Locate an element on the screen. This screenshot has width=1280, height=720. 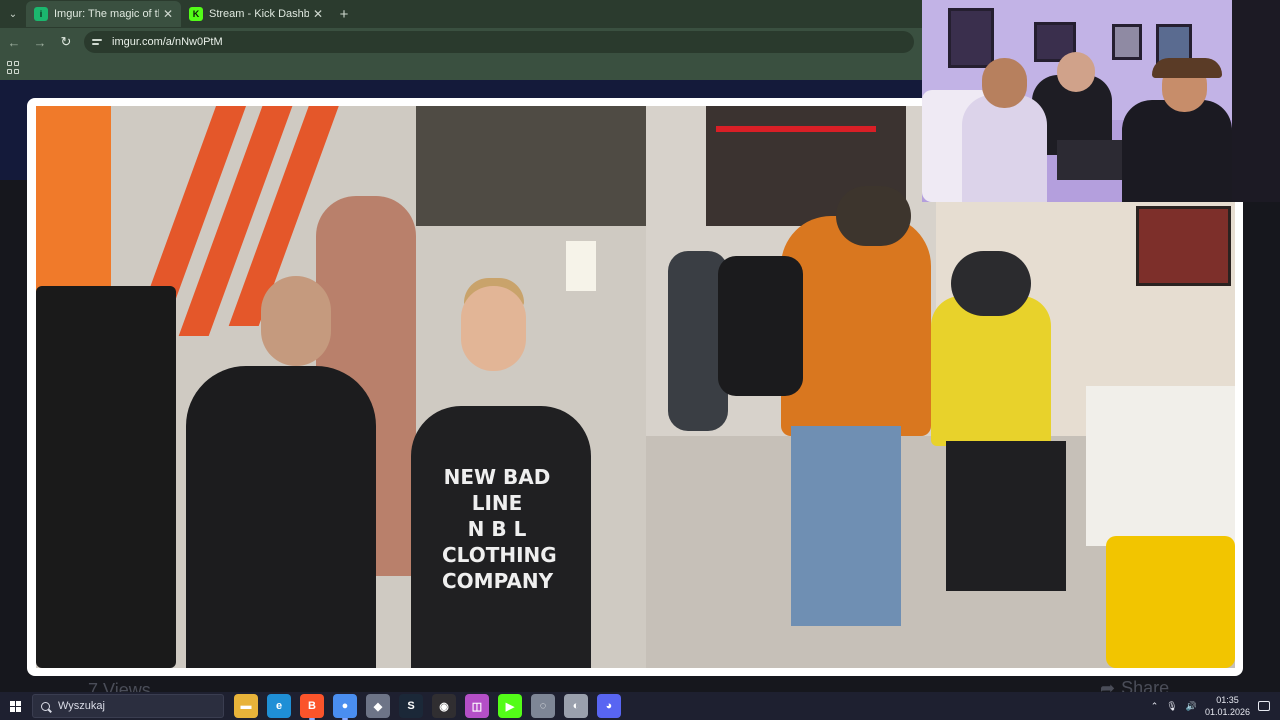
volume-icon: 🔊 is located at coordinates (1191, 706).